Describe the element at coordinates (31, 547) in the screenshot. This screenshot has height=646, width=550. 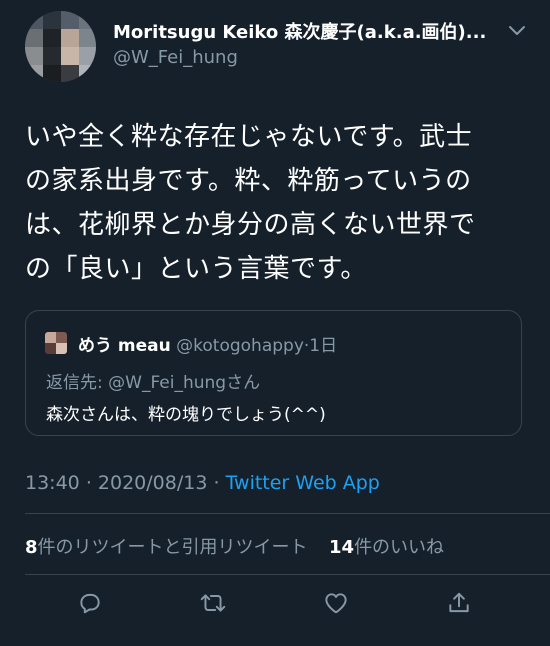
I see `retweet-count: 8` at that location.